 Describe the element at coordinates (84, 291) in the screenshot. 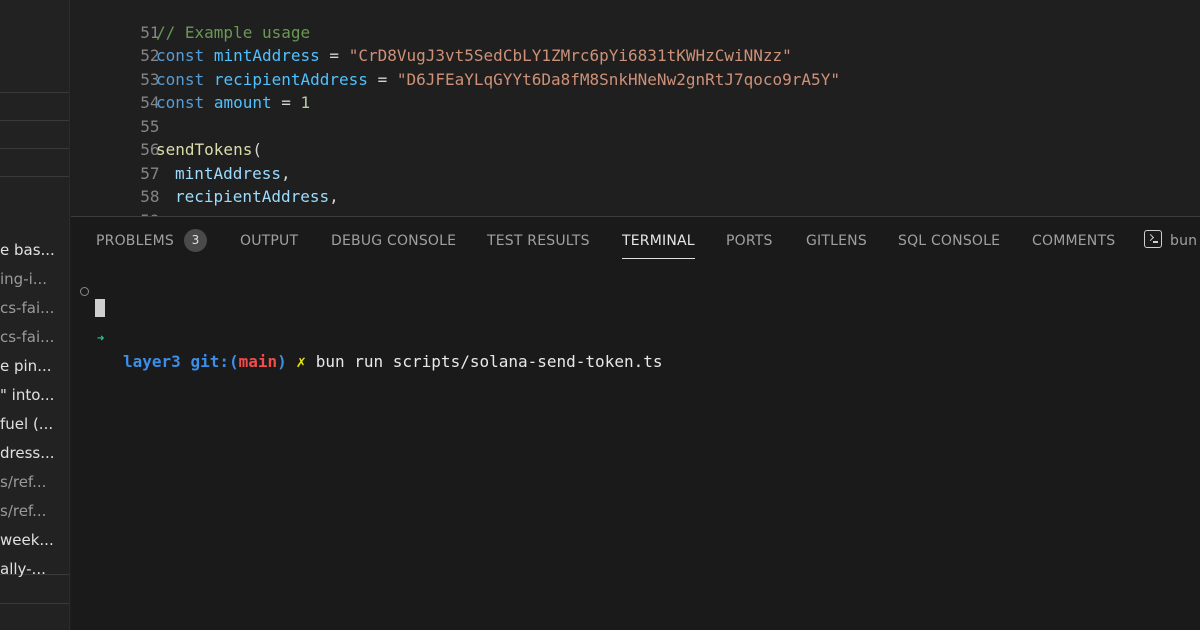

I see `command-status-icon` at that location.